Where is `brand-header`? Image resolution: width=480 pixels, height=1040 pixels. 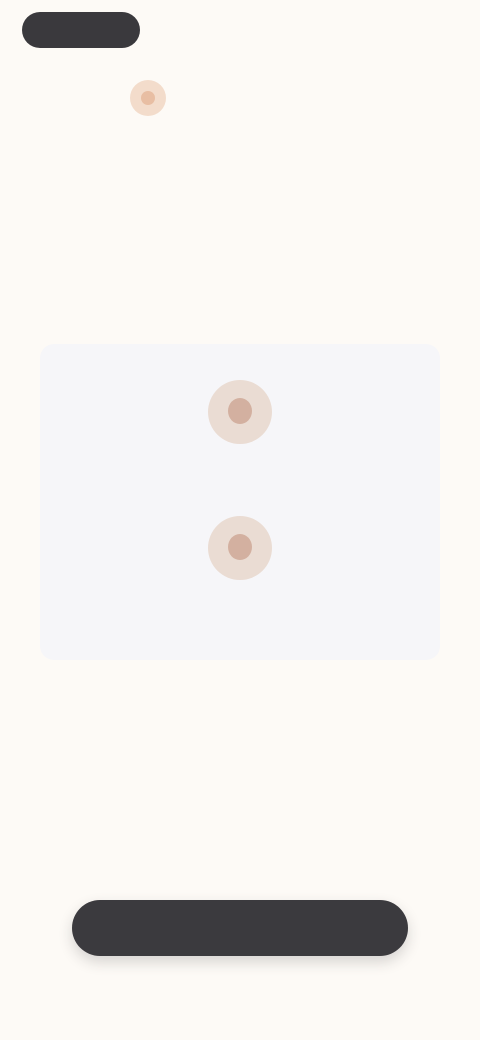 brand-header is located at coordinates (242, 98).